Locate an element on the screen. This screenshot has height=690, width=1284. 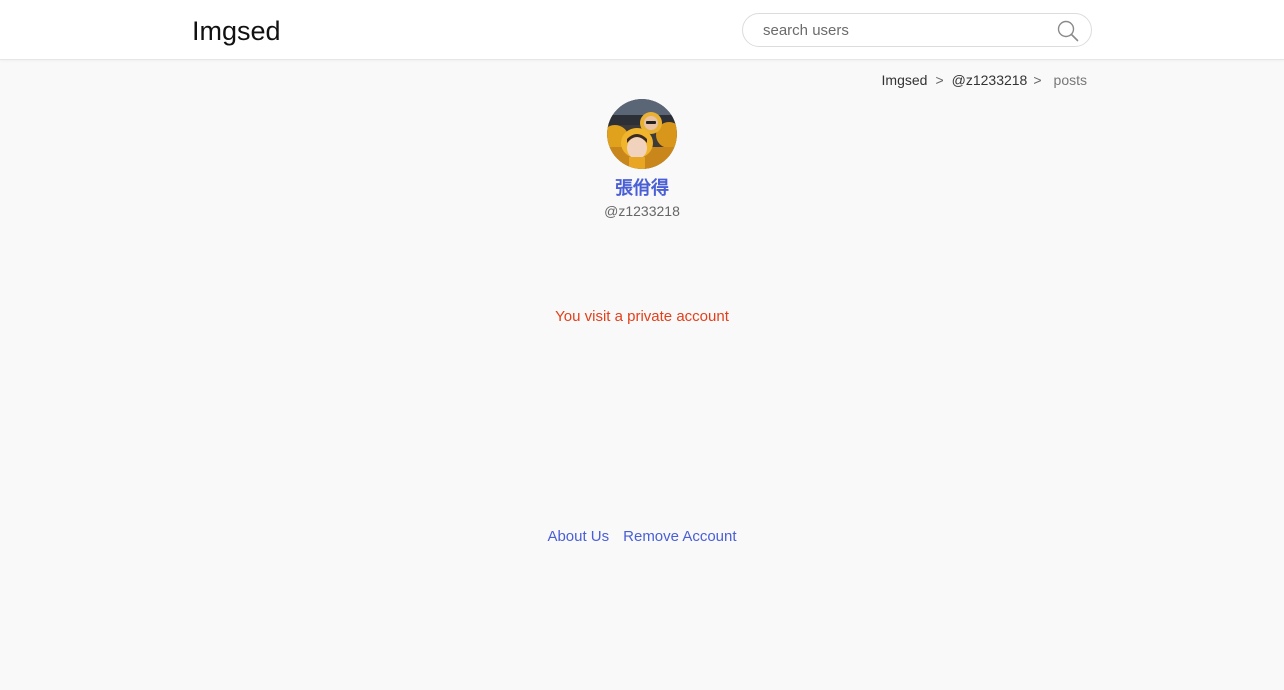
breadcrumb-user: @z1233218 is located at coordinates (990, 80).